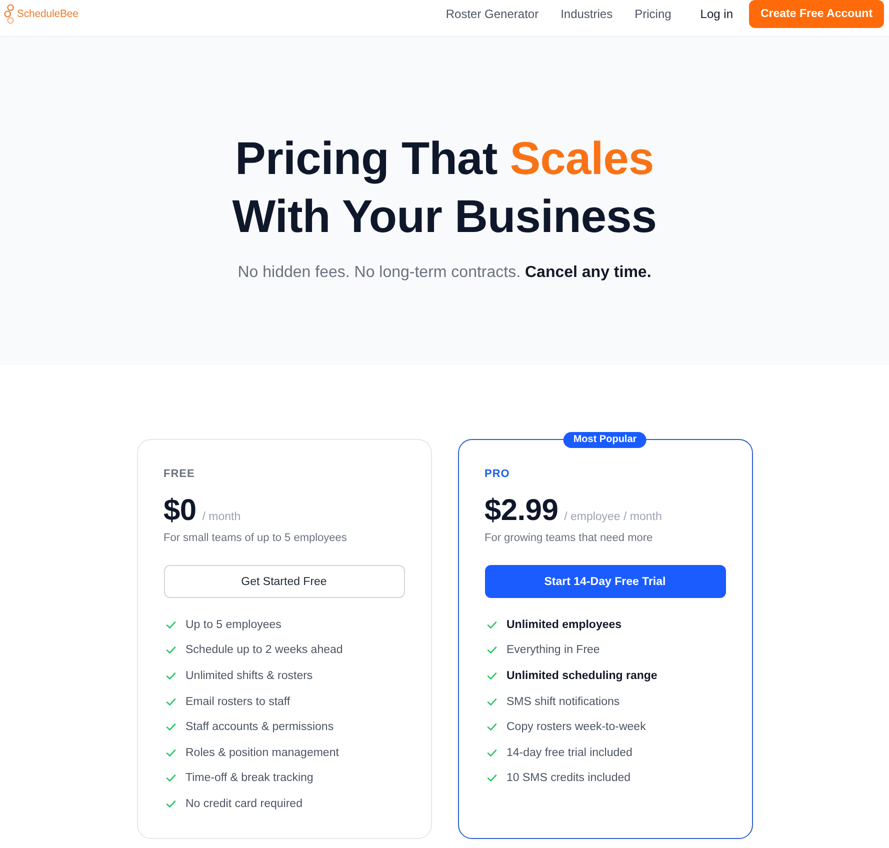 The width and height of the screenshot is (889, 848). Describe the element at coordinates (605, 581) in the screenshot. I see `plan-button: Start 14-Day Free Trial` at that location.